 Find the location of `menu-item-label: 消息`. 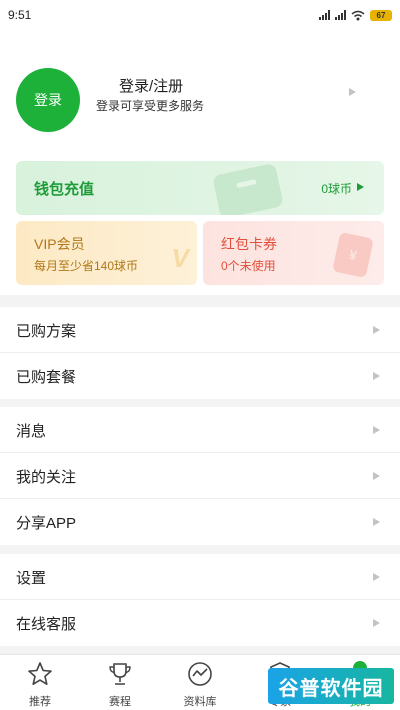

menu-item-label: 消息 is located at coordinates (31, 431).